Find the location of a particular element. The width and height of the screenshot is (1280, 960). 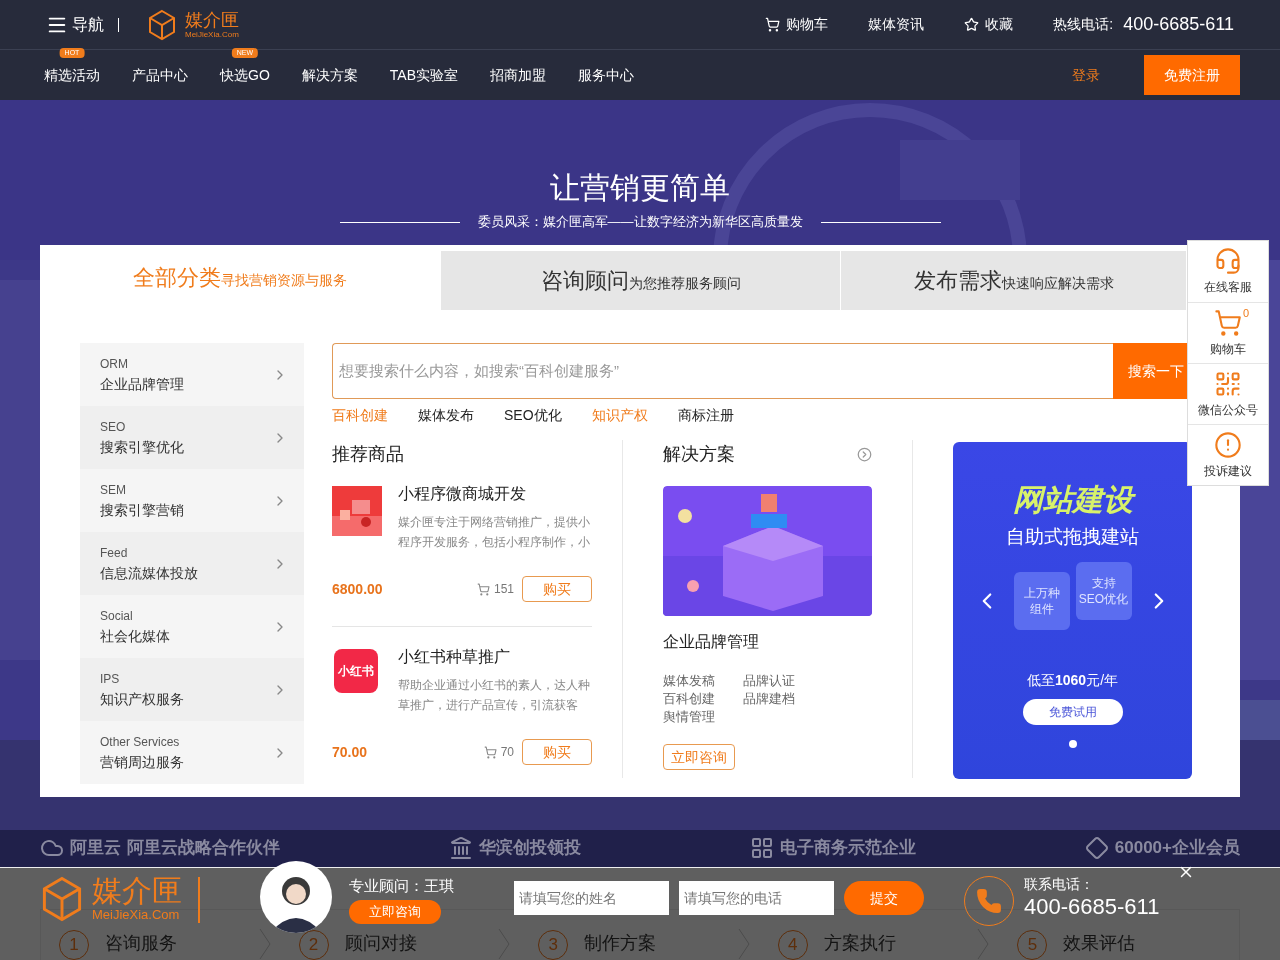

diamond-icon is located at coordinates (1096, 848).